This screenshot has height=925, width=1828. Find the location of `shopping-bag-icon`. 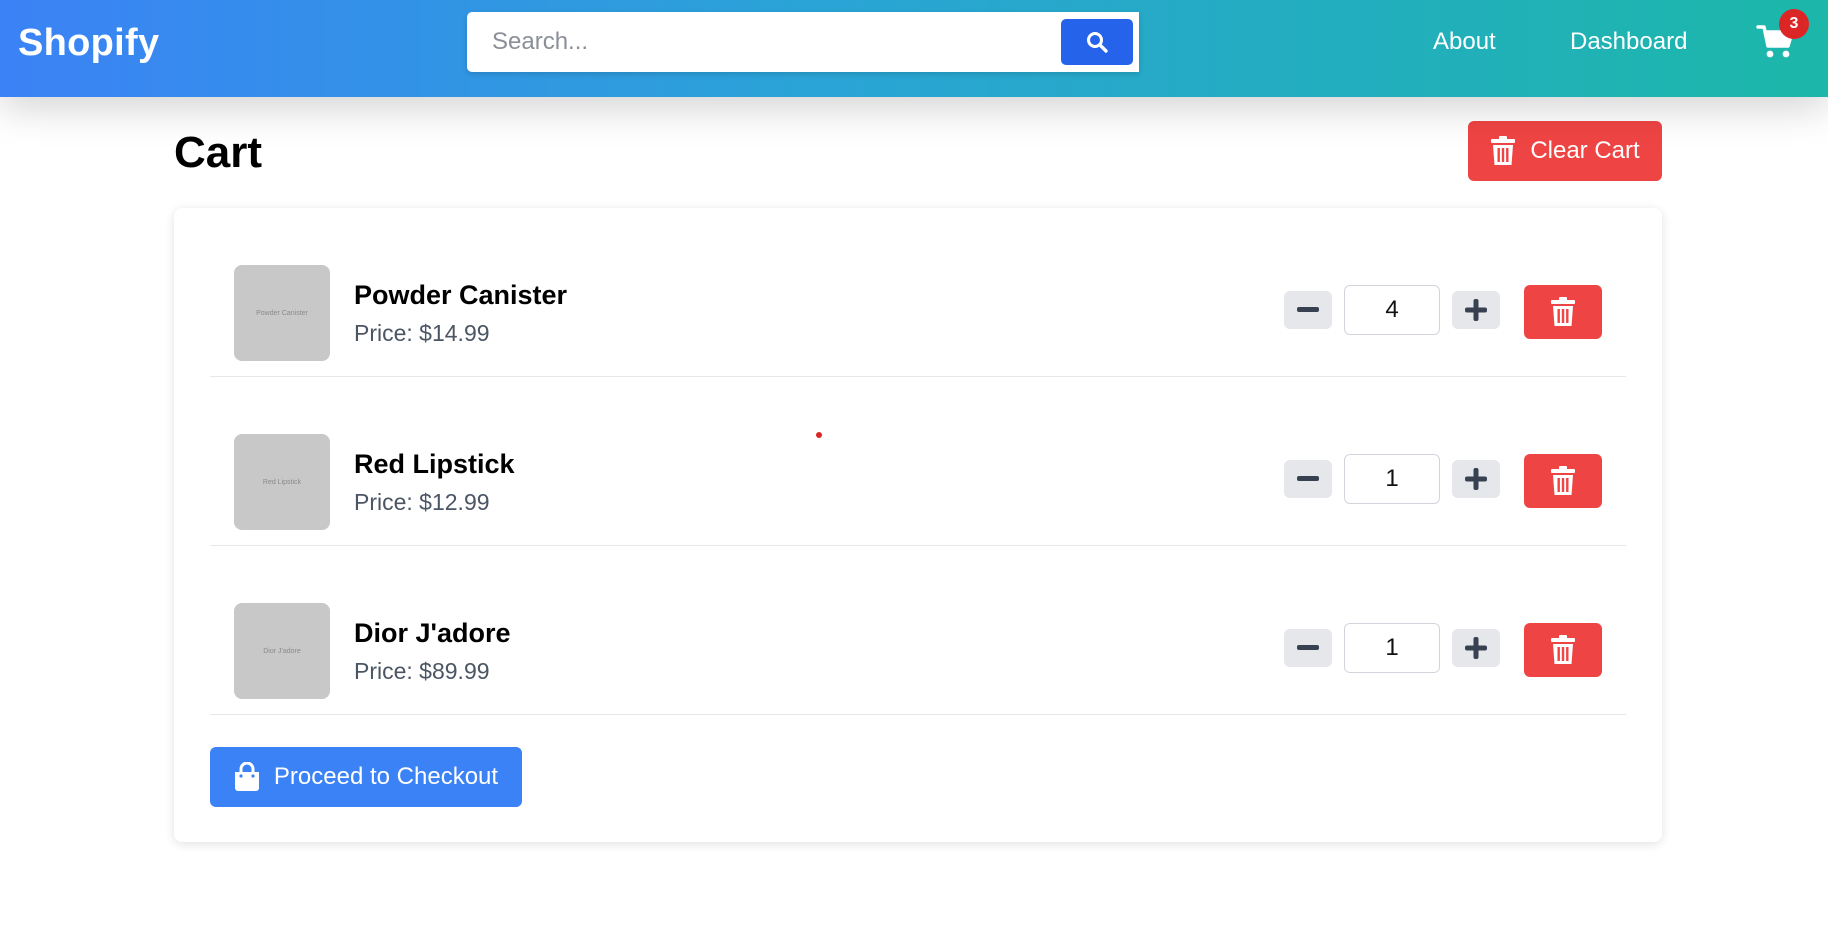

shopping-bag-icon is located at coordinates (246, 776).